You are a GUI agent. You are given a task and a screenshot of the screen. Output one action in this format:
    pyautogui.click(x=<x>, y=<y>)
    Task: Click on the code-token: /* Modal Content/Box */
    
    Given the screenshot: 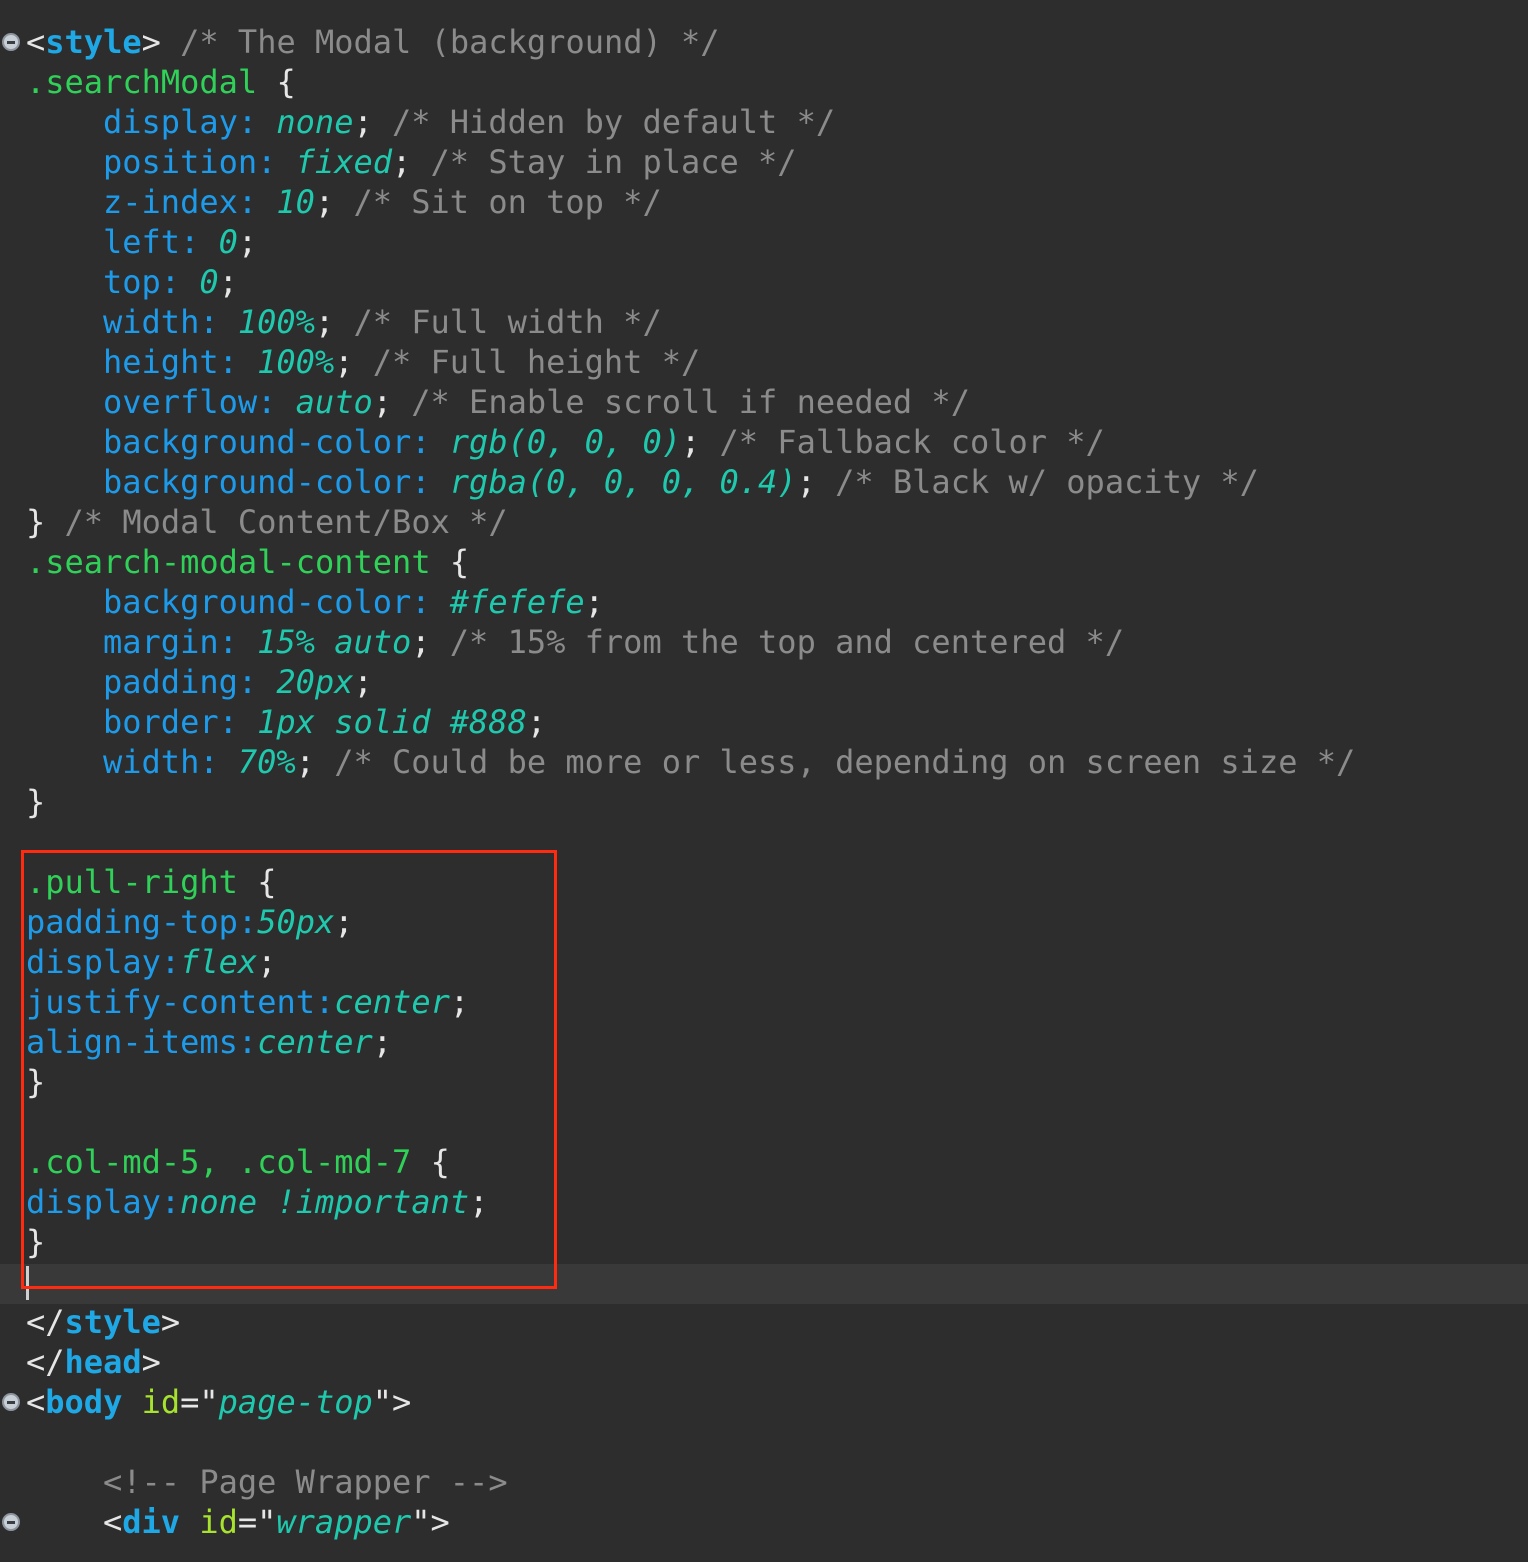 What is the action you would take?
    pyautogui.click(x=276, y=522)
    